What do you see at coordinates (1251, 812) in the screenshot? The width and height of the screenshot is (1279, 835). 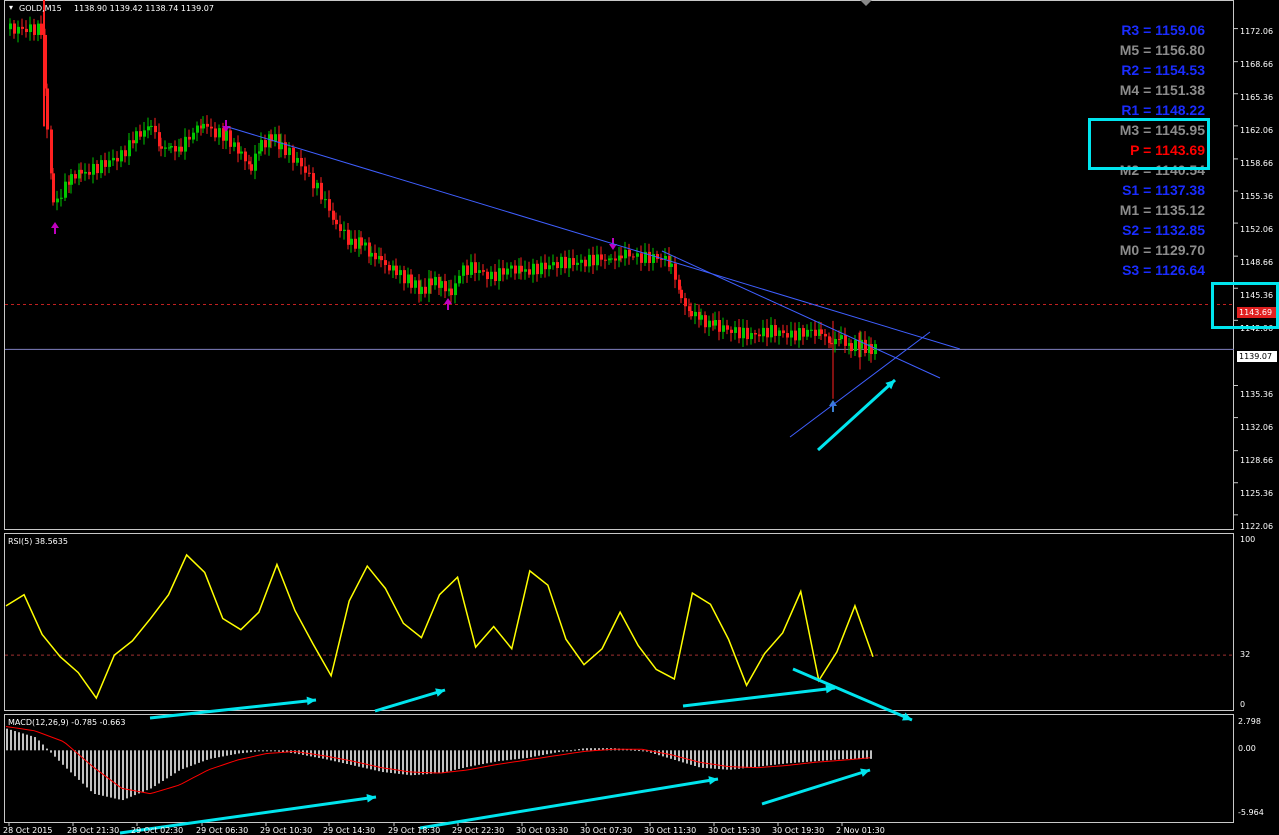 I see `macd-axis-bottom: -5.964` at bounding box center [1251, 812].